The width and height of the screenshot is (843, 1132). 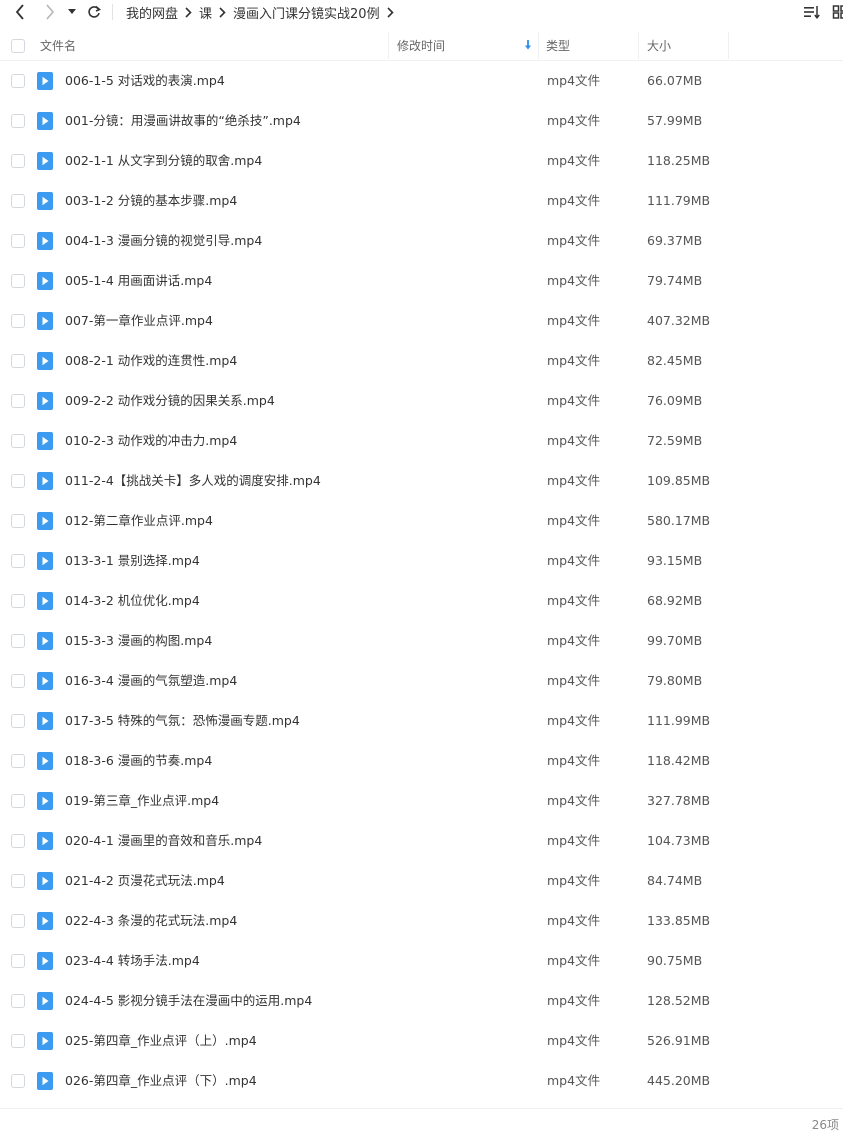 What do you see at coordinates (421, 561) in the screenshot?
I see `table-row: 013-3-1 景别选择.mp4 mp4文件 93.15MB` at bounding box center [421, 561].